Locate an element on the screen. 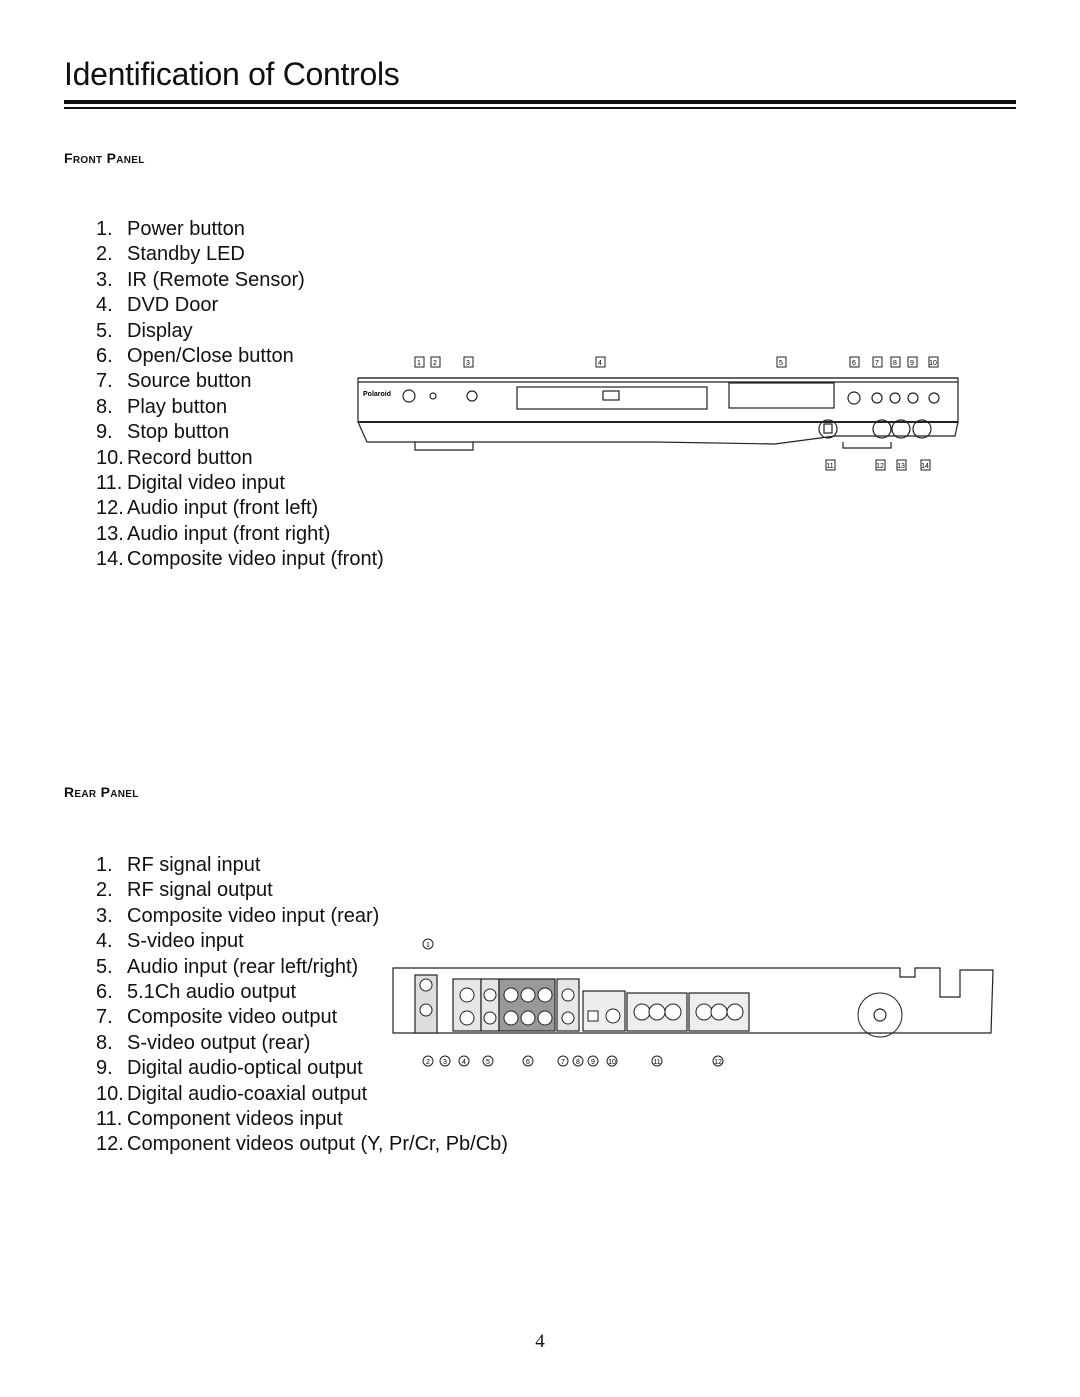 This screenshot has height=1397, width=1080. title-rule is located at coordinates (540, 102).